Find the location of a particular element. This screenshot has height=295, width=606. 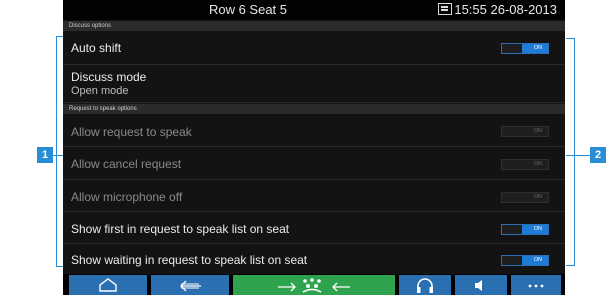

headphones-button is located at coordinates (425, 285).